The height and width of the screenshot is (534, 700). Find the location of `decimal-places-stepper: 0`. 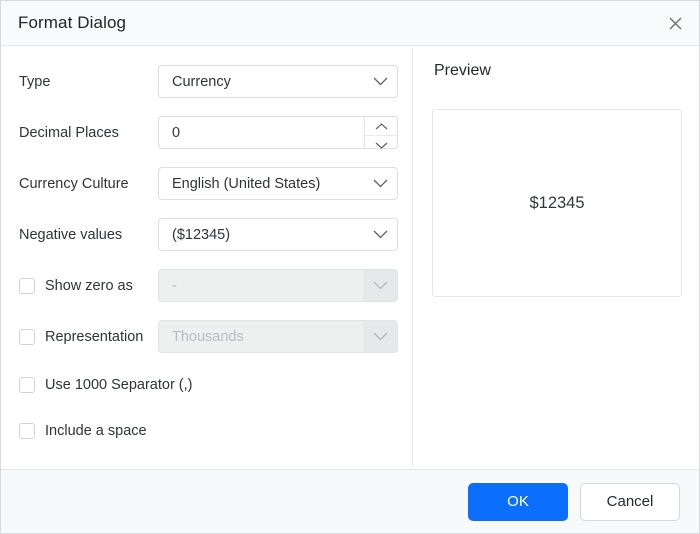

decimal-places-stepper: 0 is located at coordinates (278, 132).